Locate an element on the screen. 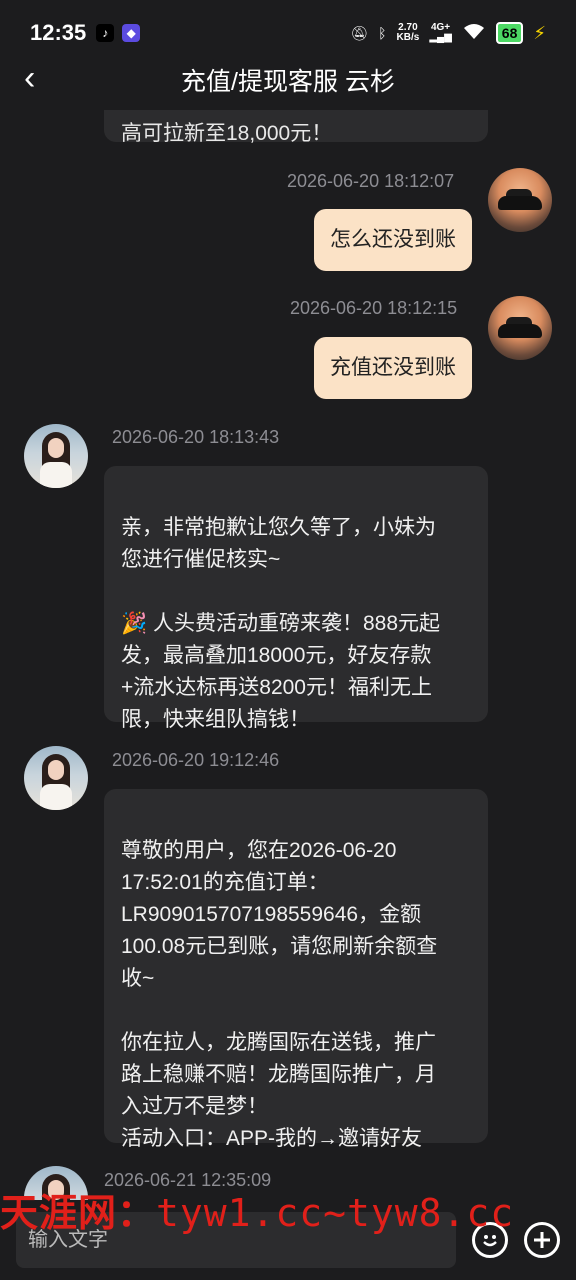 The image size is (576, 1280). tiktok-icon: ♪ is located at coordinates (105, 33).